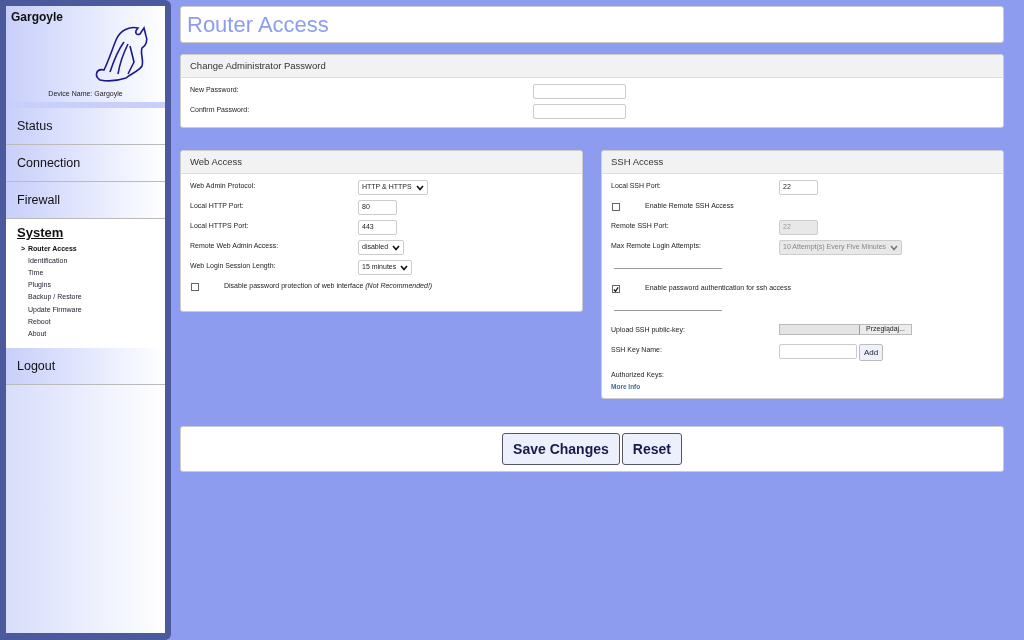  What do you see at coordinates (37, 17) in the screenshot?
I see `brand-name: Gargoyle` at bounding box center [37, 17].